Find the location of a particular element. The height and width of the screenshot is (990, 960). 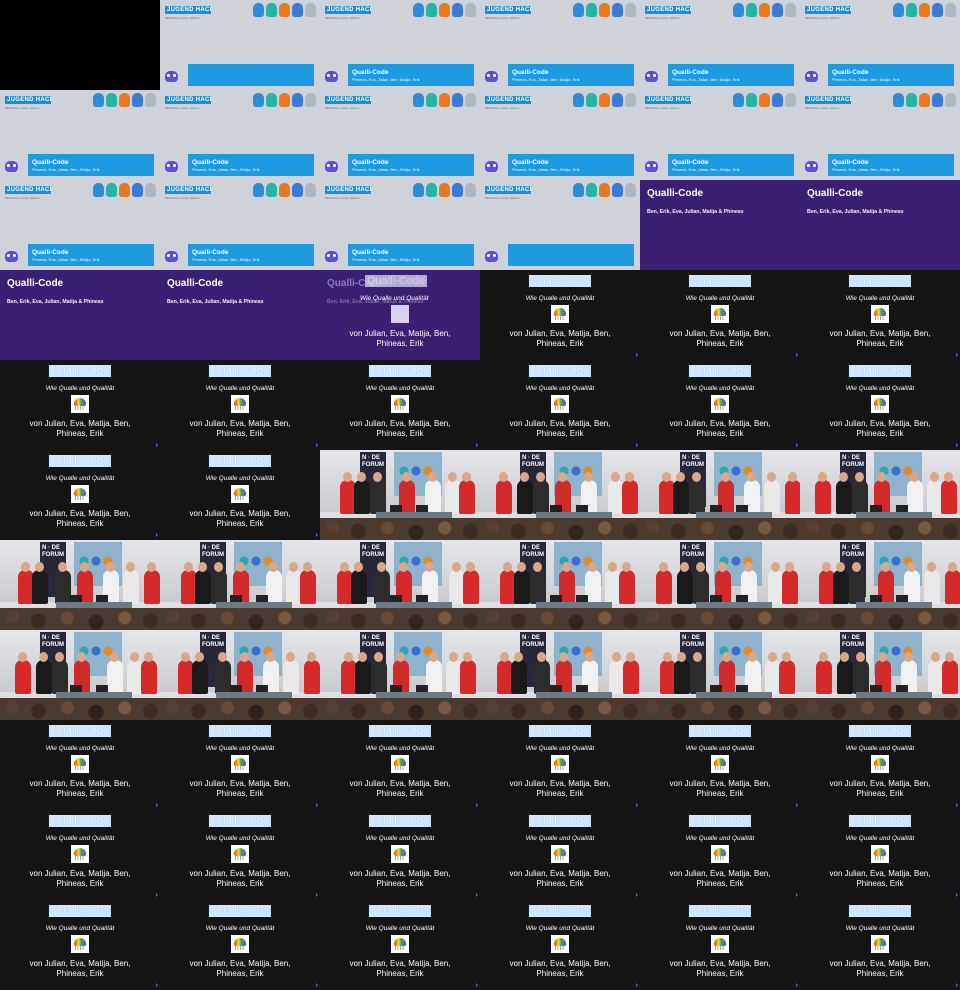

slide-subtitle: Wie Qualle und Qualität is located at coordinates (240, 478).